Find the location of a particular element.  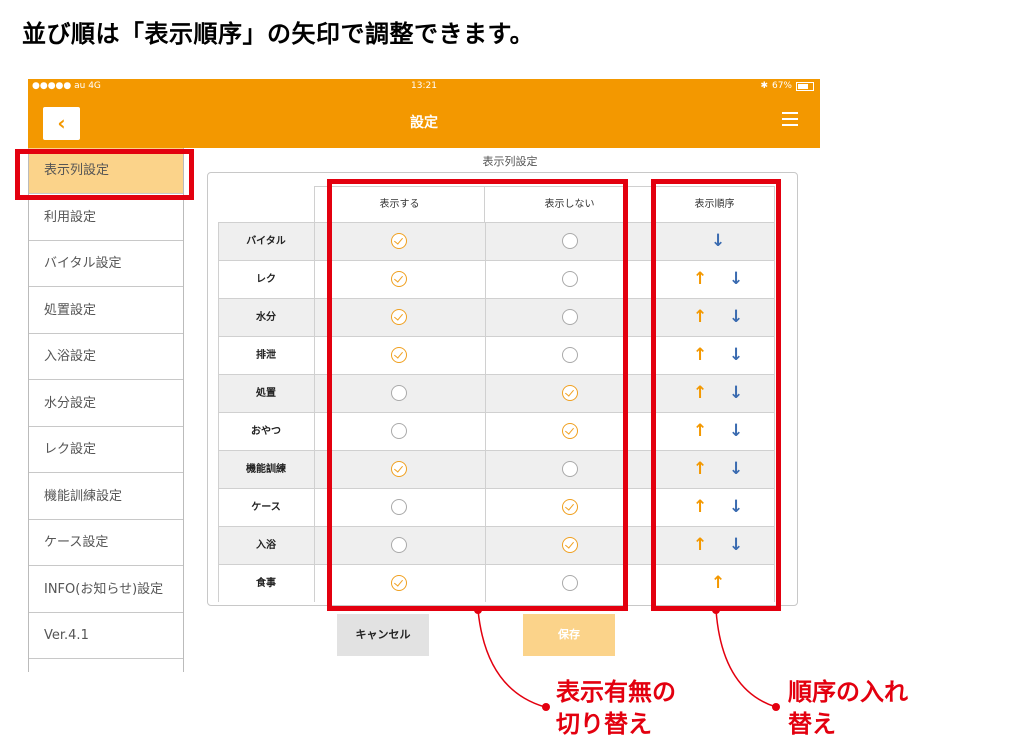

callout-toggle-line2: 切り替え is located at coordinates (604, 724).